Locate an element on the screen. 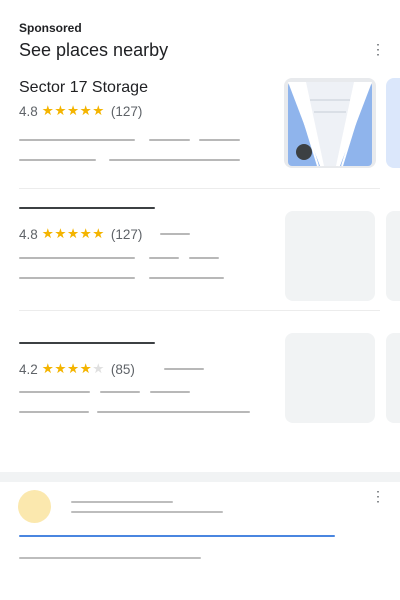  place-photo is located at coordinates (330, 123).